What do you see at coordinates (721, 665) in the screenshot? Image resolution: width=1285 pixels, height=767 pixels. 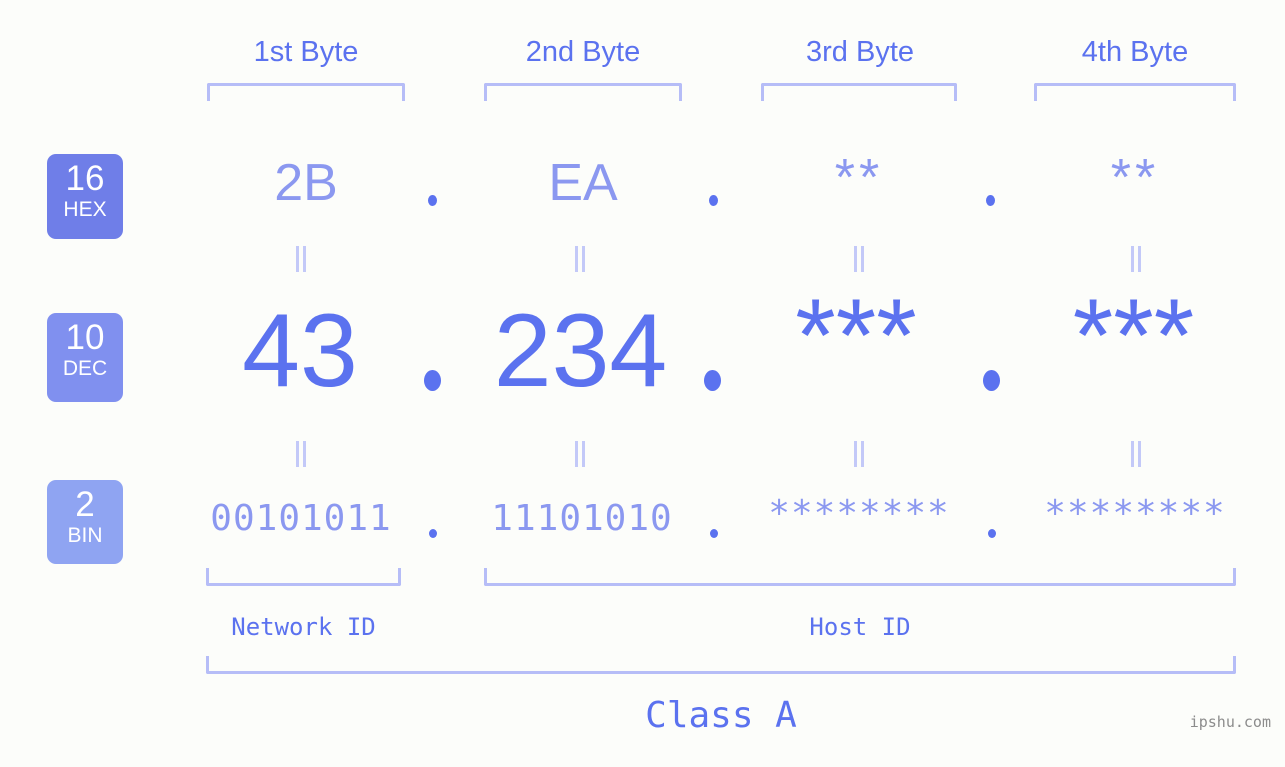 I see `class-bracket` at bounding box center [721, 665].